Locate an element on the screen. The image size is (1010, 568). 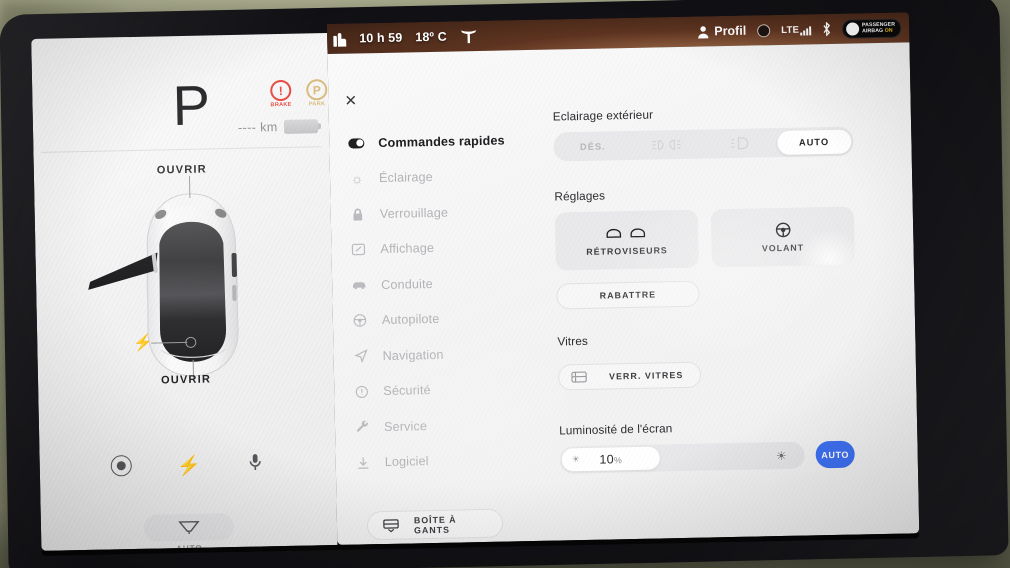
clock-time: 10 h 59 is located at coordinates (381, 38).